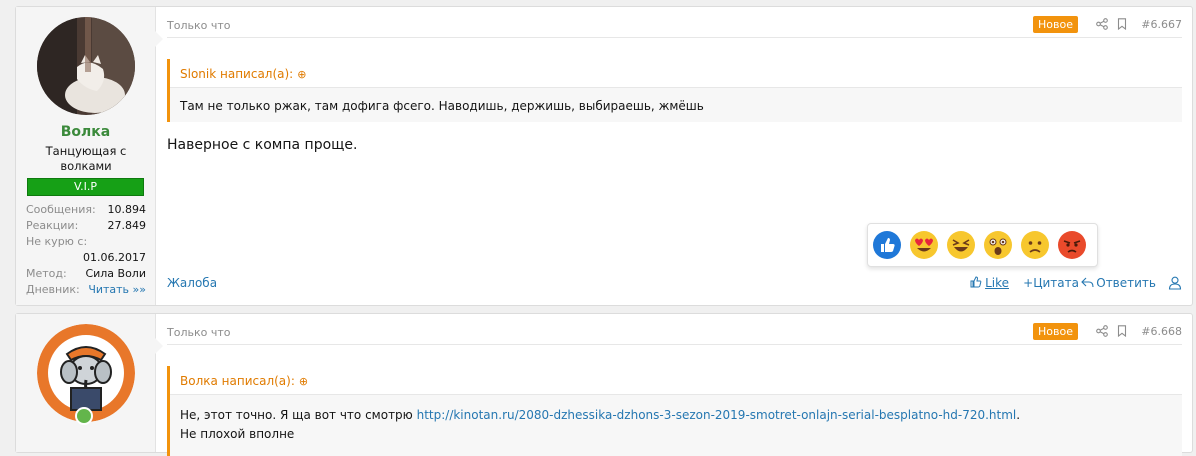 Image resolution: width=1196 pixels, height=456 pixels. Describe the element at coordinates (127, 225) in the screenshot. I see `stat-value: 27.849` at that location.